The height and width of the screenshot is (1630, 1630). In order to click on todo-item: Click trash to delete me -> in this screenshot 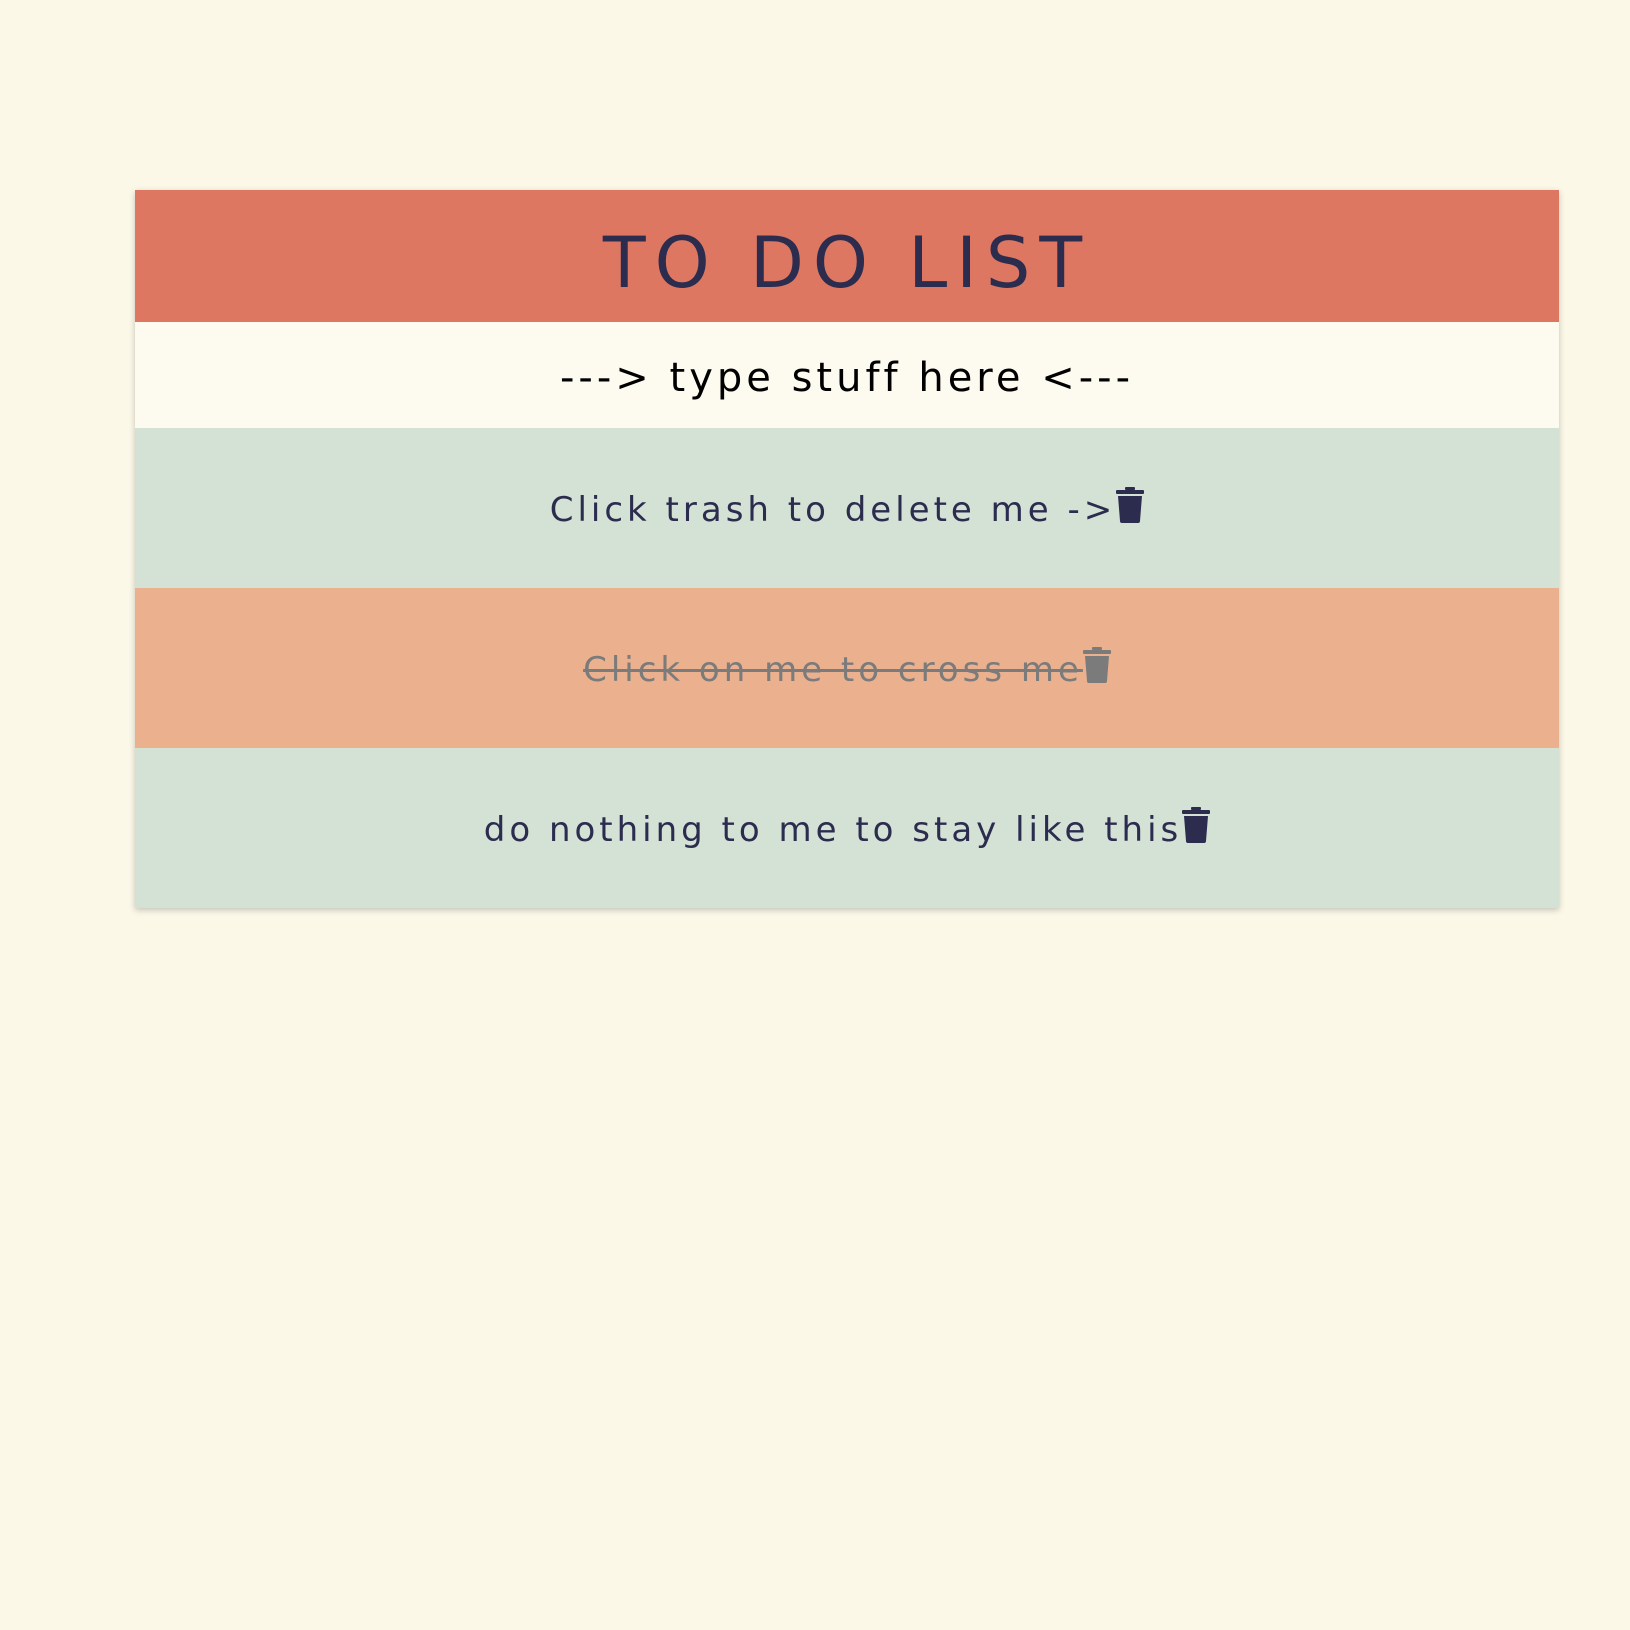, I will do `click(847, 508)`.